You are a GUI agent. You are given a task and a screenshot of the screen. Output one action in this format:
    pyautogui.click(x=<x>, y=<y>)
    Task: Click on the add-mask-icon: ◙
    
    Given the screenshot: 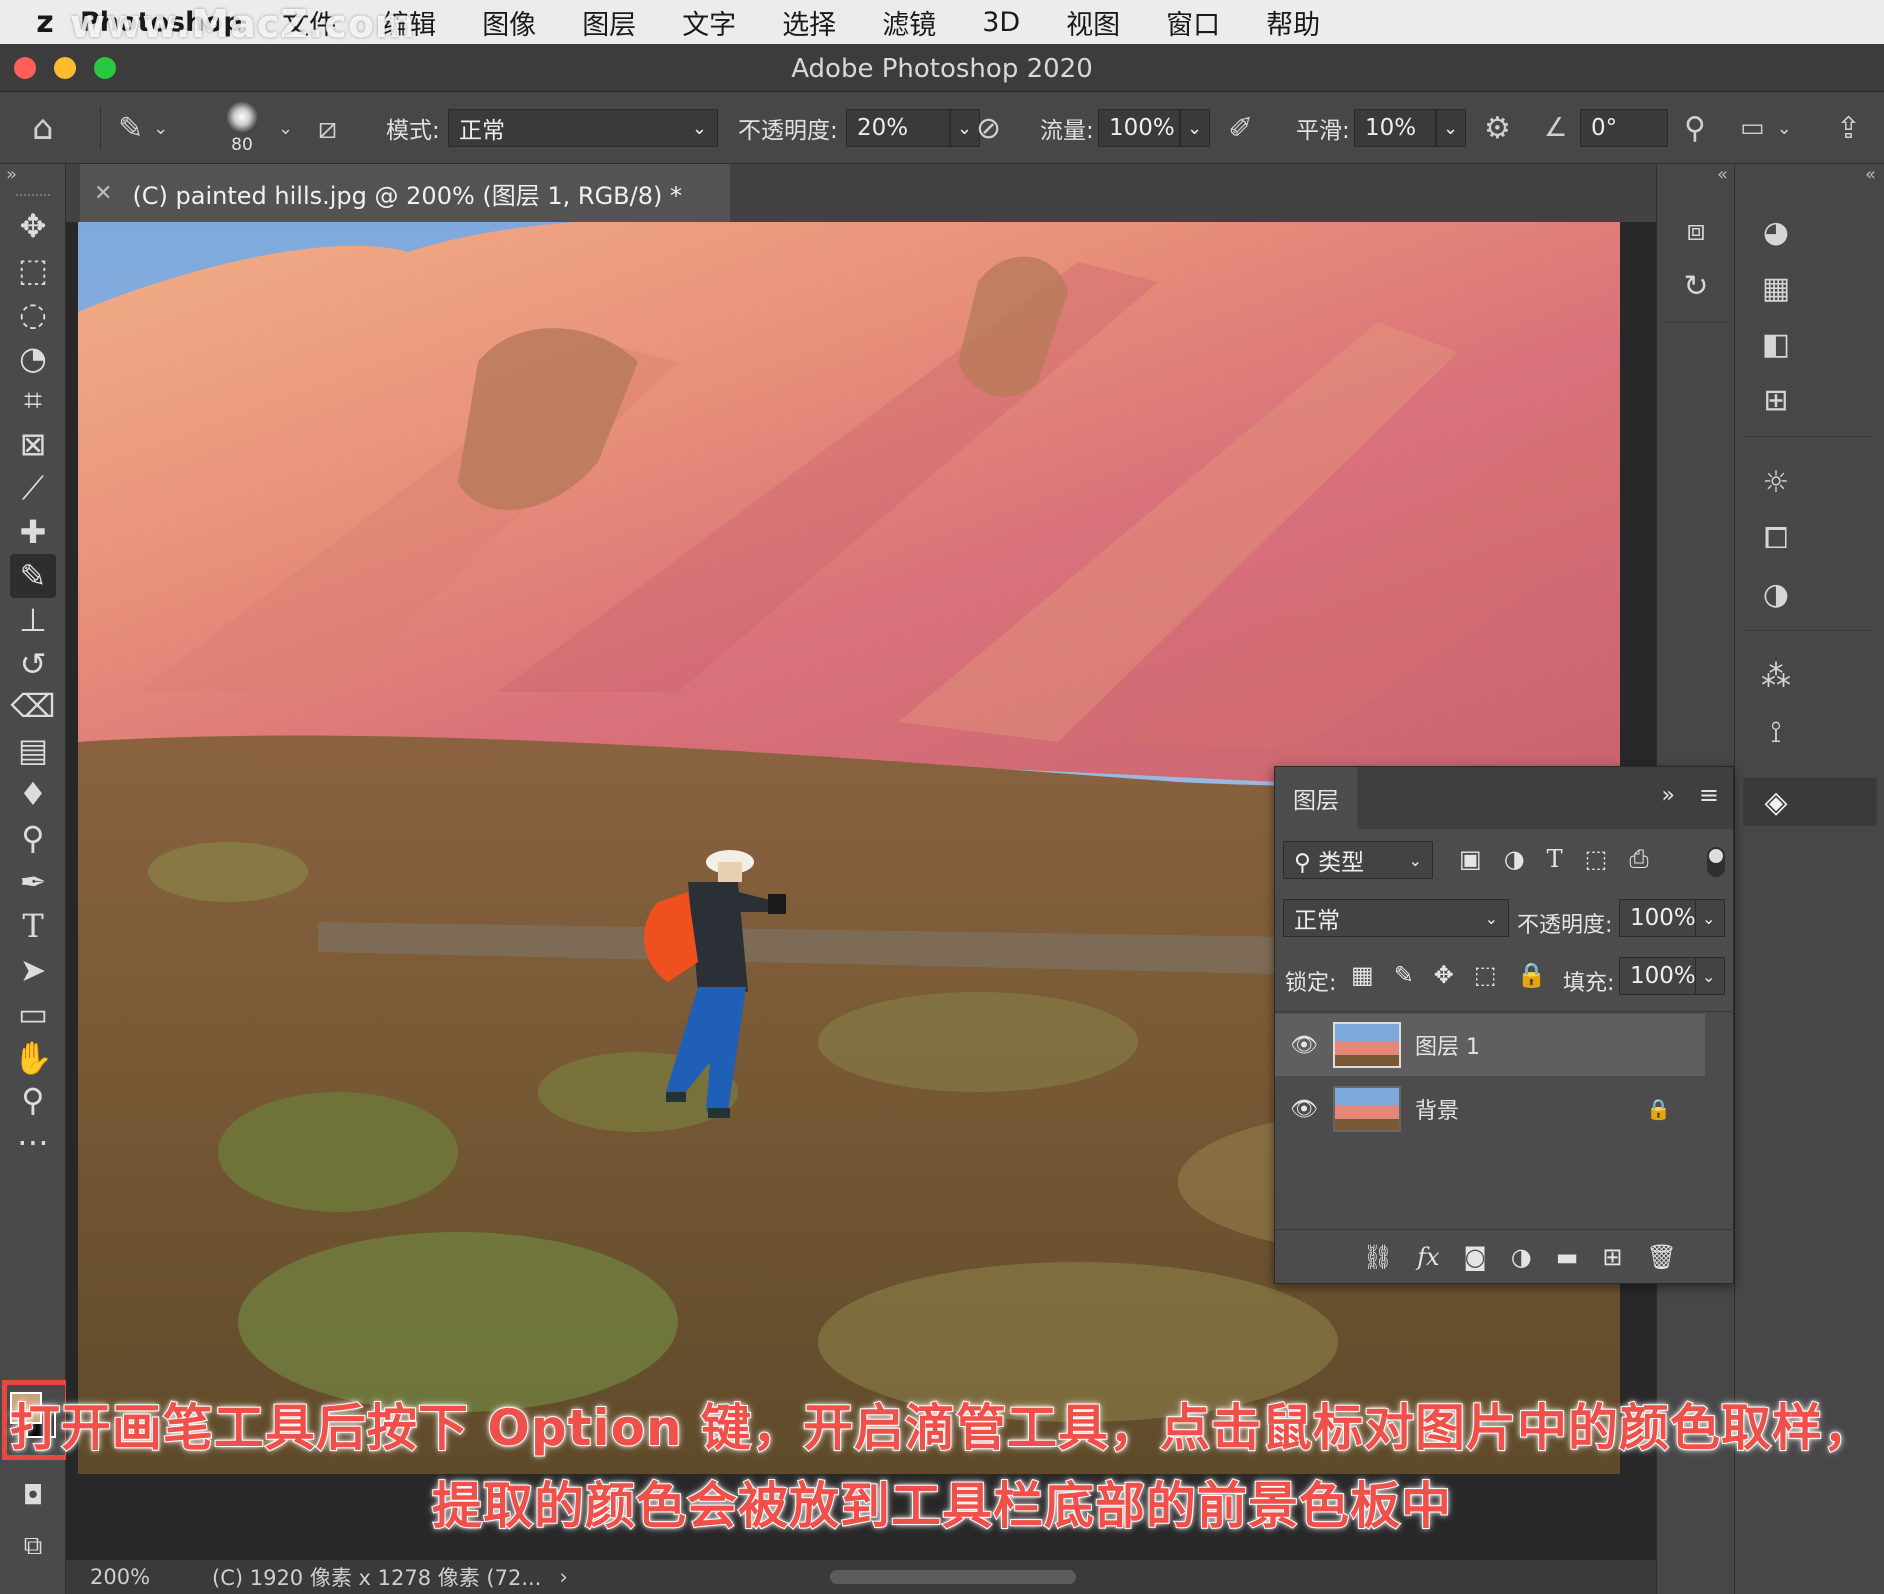 What is the action you would take?
    pyautogui.click(x=1474, y=1257)
    